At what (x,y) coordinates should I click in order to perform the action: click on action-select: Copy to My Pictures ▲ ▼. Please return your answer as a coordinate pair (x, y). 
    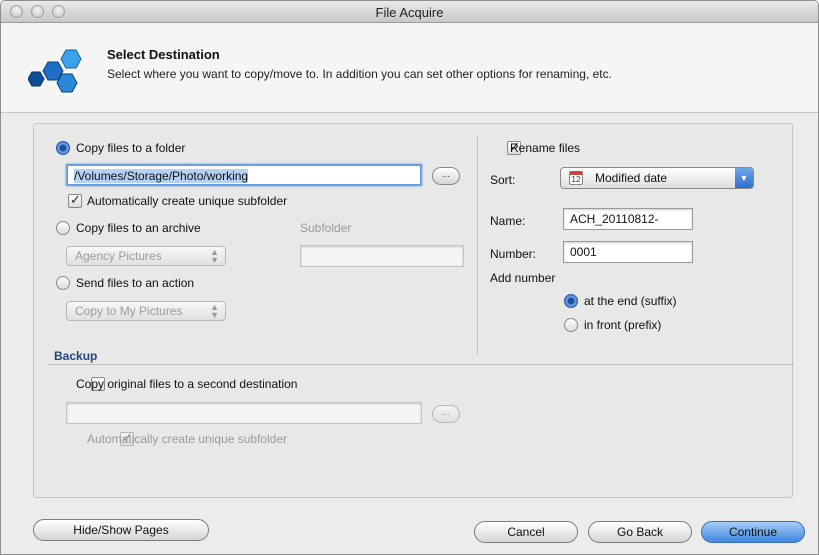
    Looking at the image, I should click on (146, 311).